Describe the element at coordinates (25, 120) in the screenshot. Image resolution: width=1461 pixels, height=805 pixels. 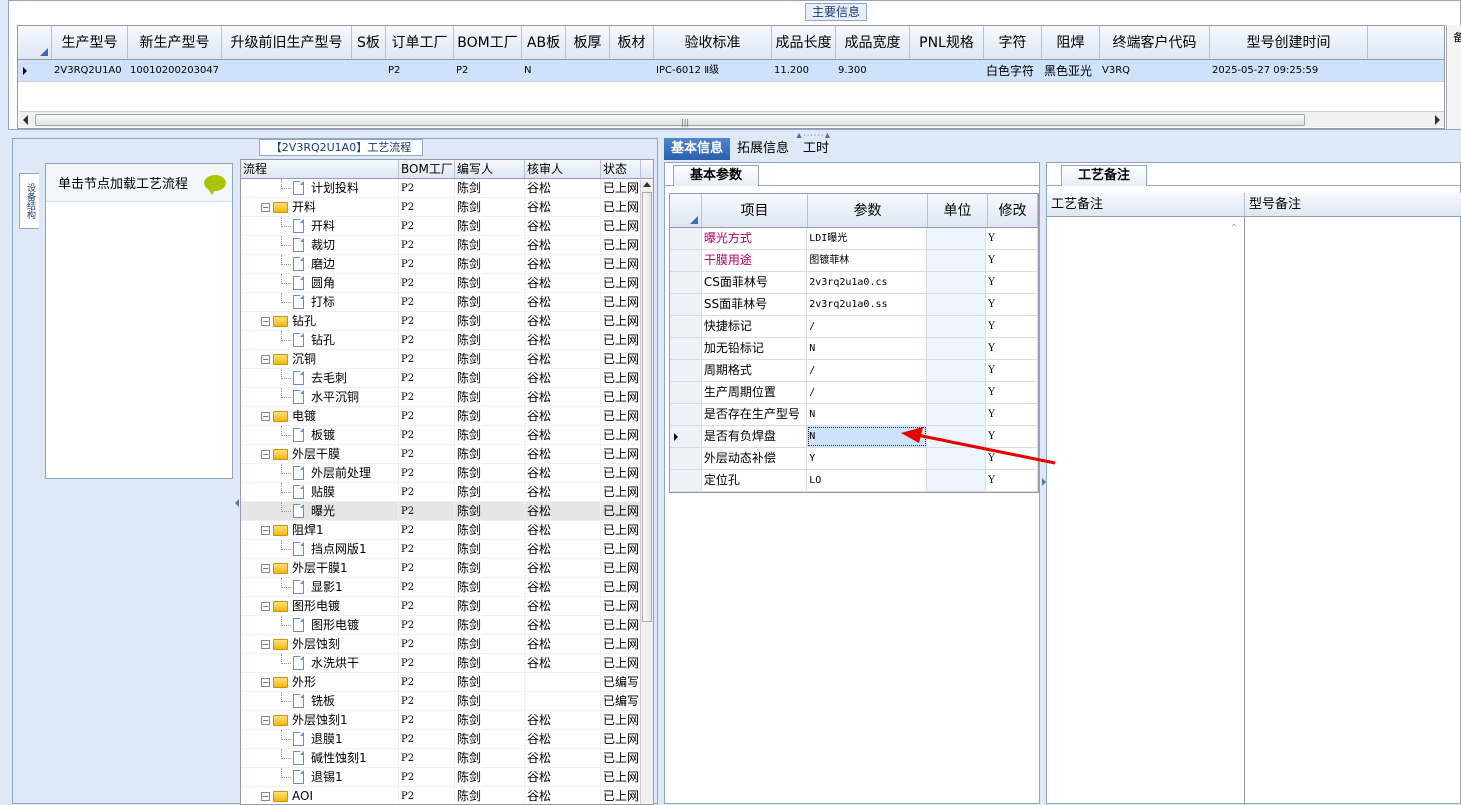
I see `scroll-left-icon` at that location.